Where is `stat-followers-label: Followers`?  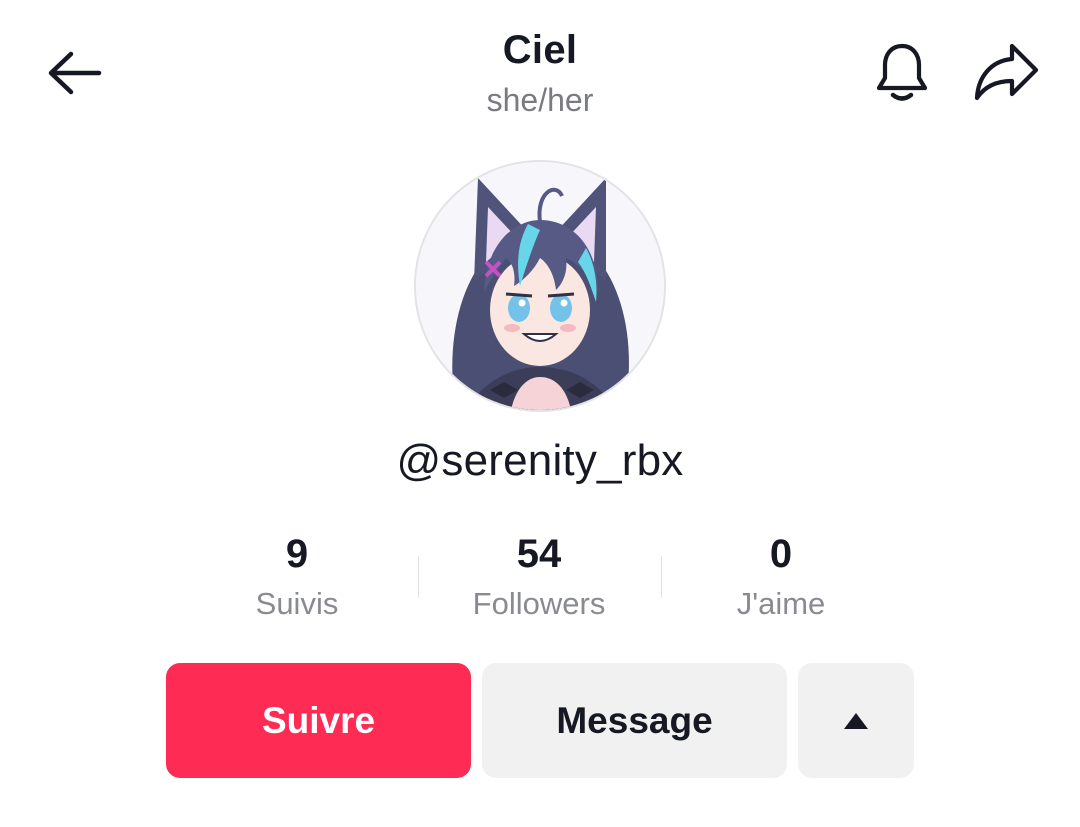 stat-followers-label: Followers is located at coordinates (539, 603).